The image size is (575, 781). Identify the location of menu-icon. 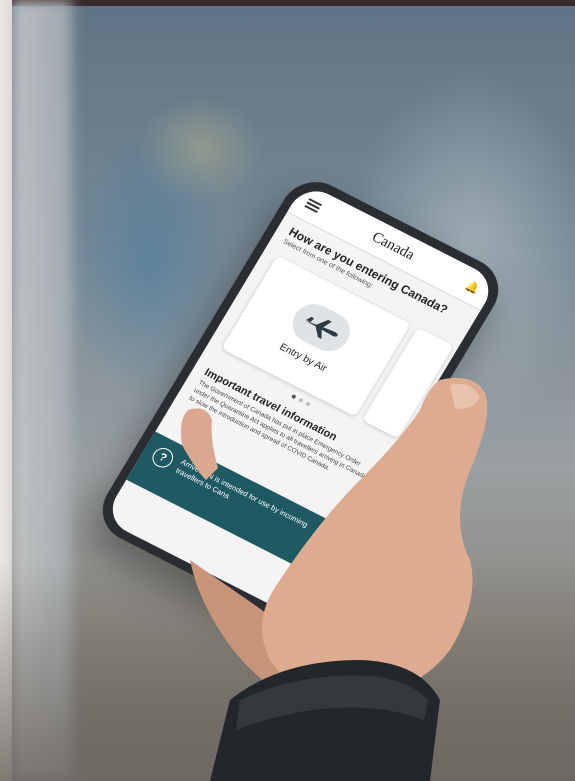
(313, 206).